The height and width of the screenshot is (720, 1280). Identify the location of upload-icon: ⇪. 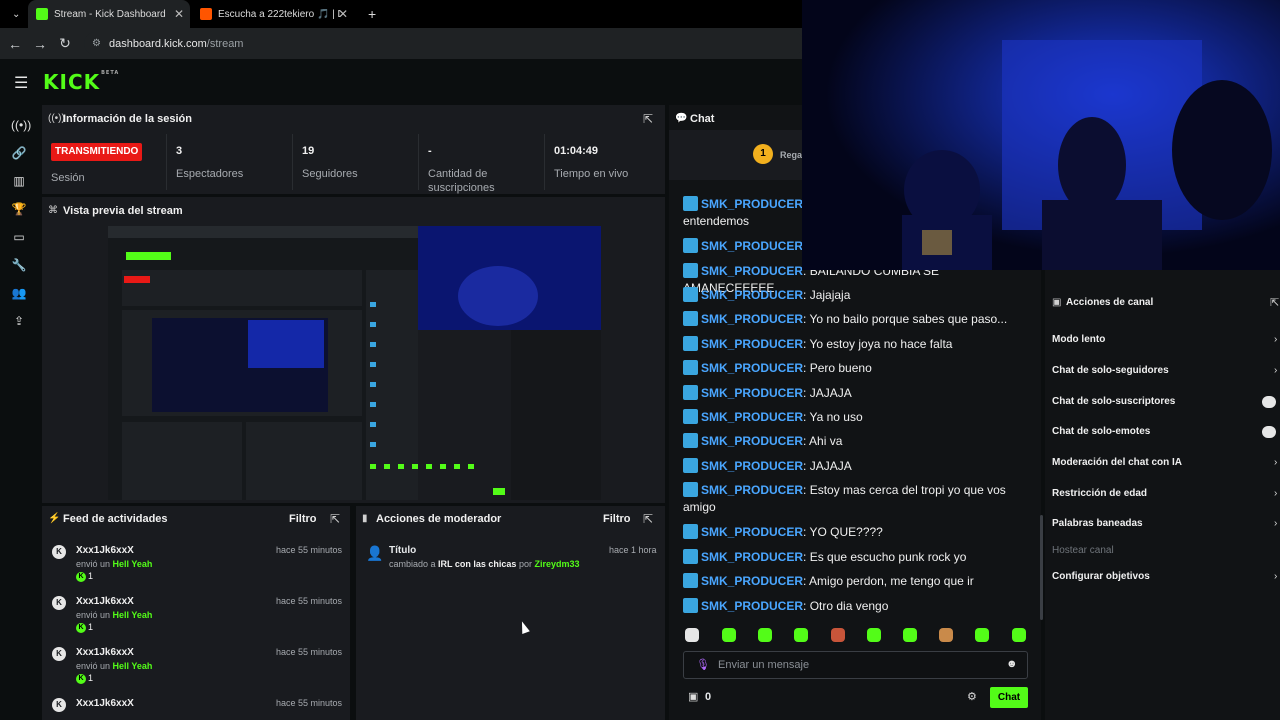
(19, 321).